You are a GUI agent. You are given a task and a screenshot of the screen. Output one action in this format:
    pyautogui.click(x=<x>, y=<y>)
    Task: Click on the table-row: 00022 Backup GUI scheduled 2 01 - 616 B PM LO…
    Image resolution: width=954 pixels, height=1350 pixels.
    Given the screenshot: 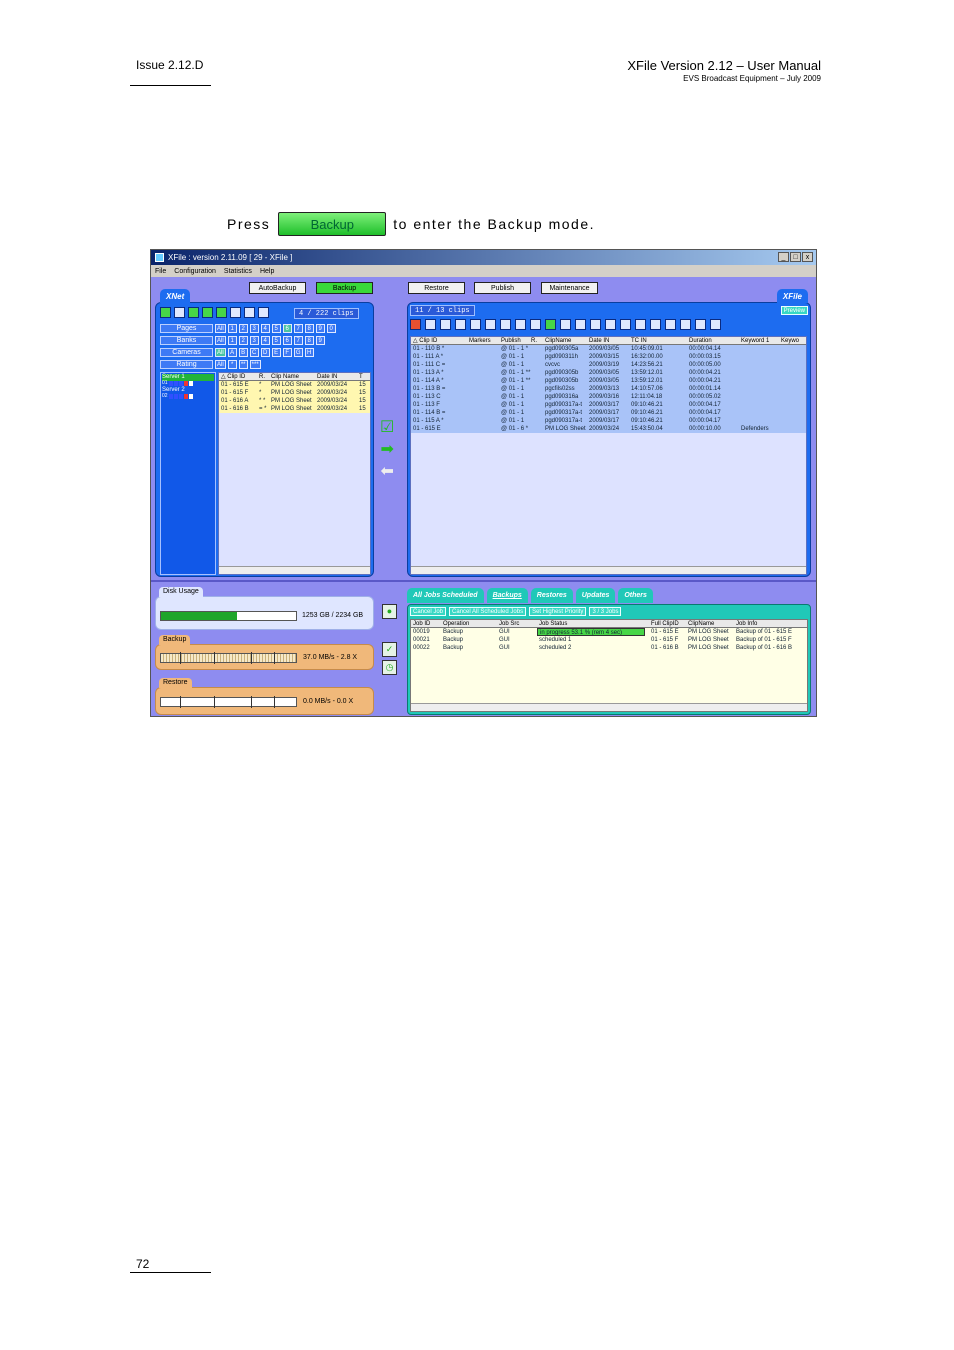 What is the action you would take?
    pyautogui.click(x=609, y=648)
    